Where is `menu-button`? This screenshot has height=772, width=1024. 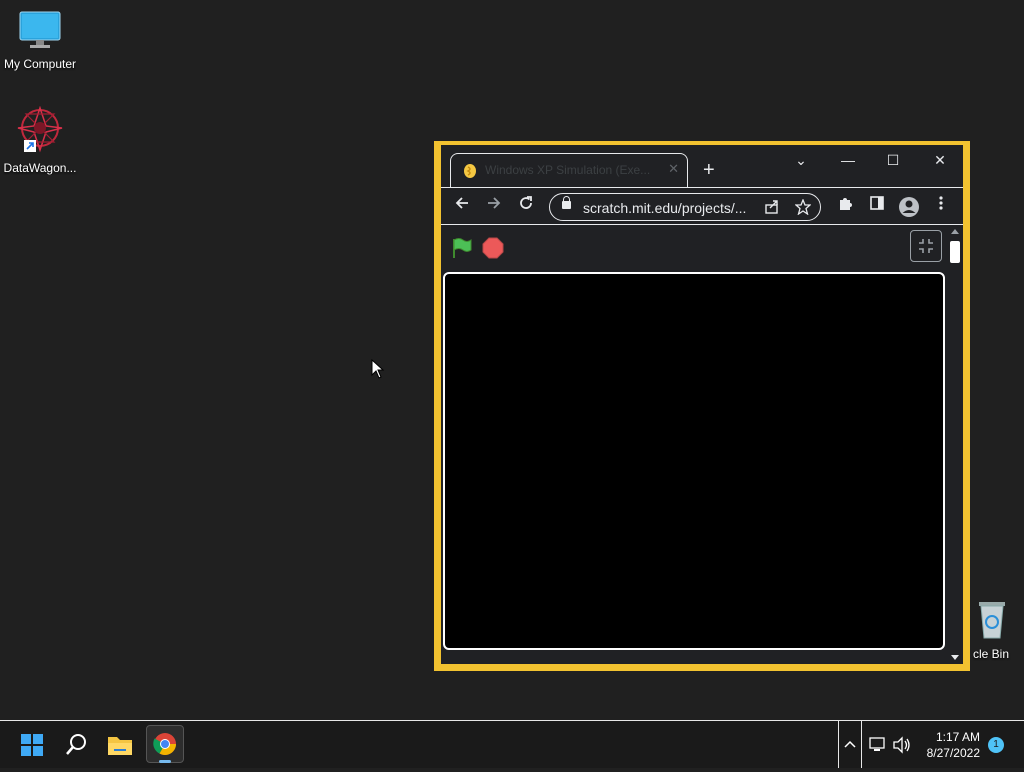
menu-button is located at coordinates (941, 207).